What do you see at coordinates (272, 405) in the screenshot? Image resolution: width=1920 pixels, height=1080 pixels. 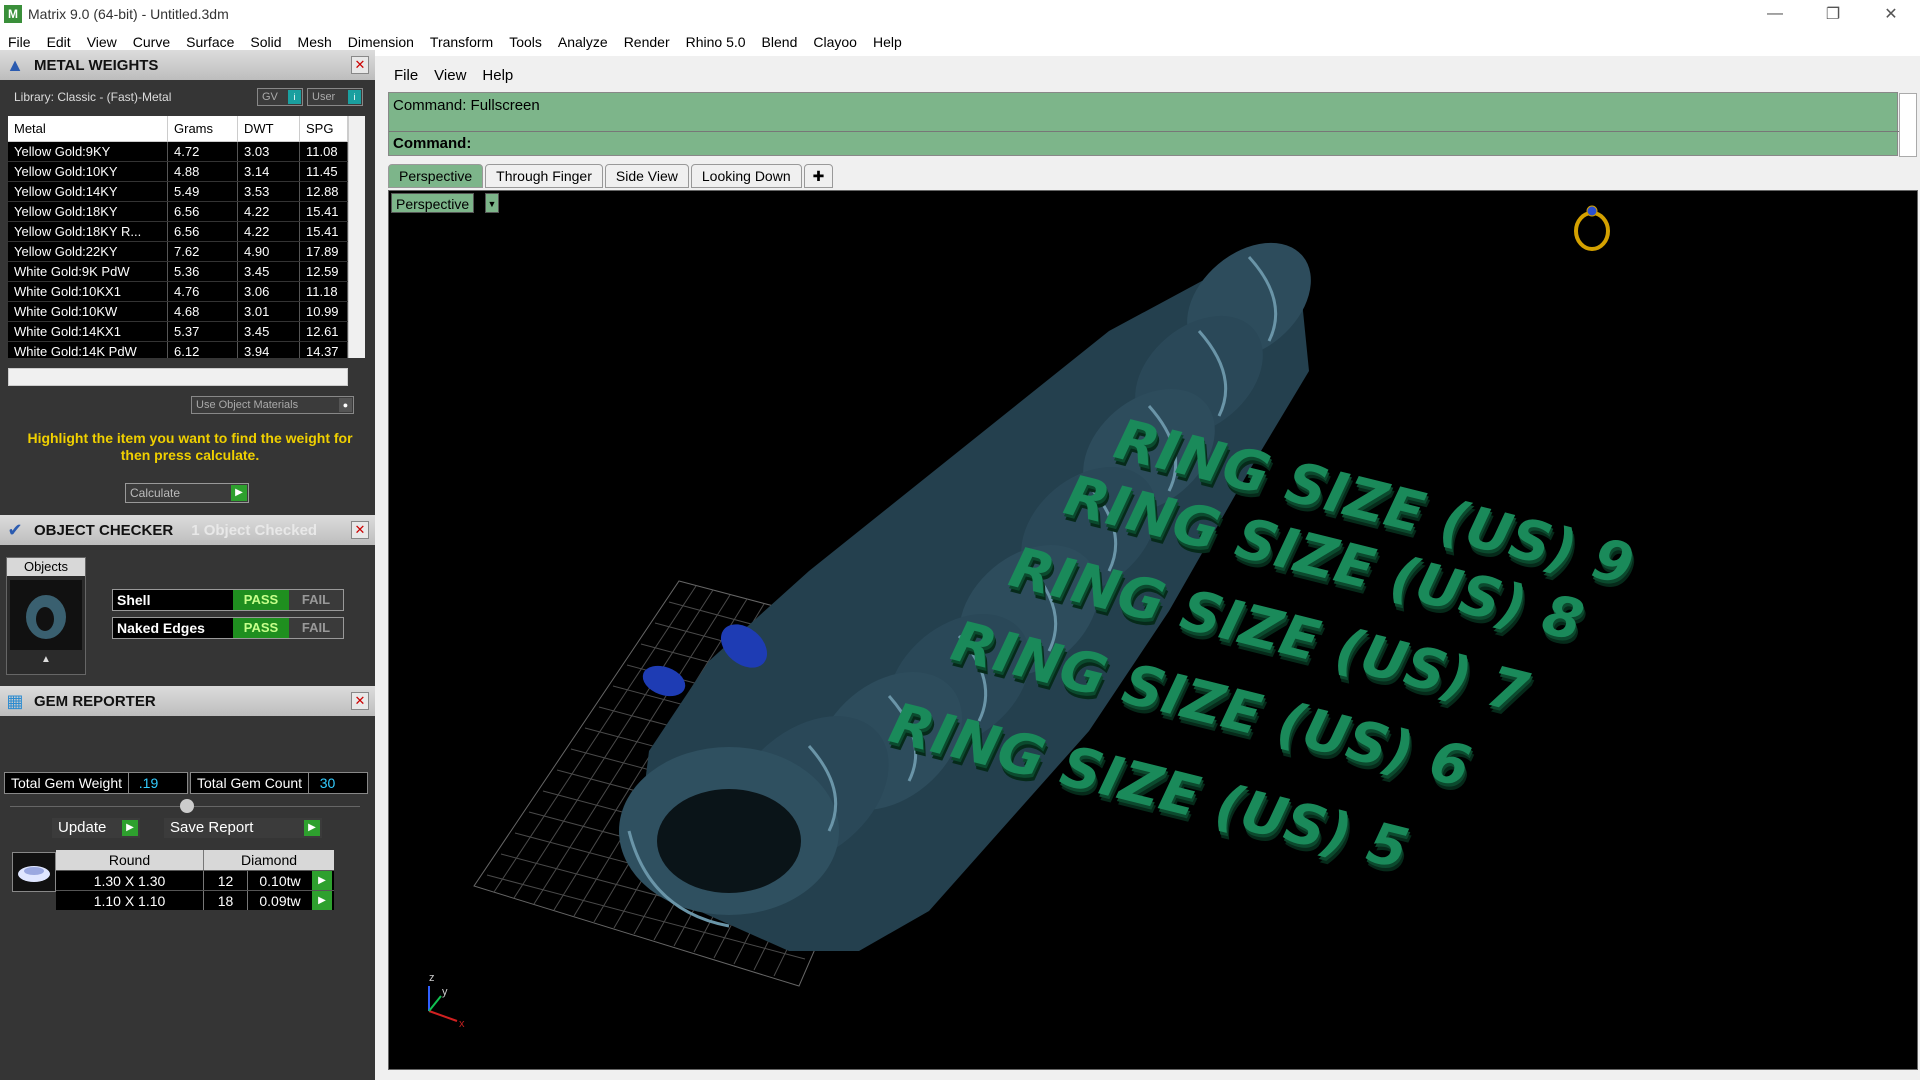 I see `use-object-materials-toggle: Use Object Materials ●` at bounding box center [272, 405].